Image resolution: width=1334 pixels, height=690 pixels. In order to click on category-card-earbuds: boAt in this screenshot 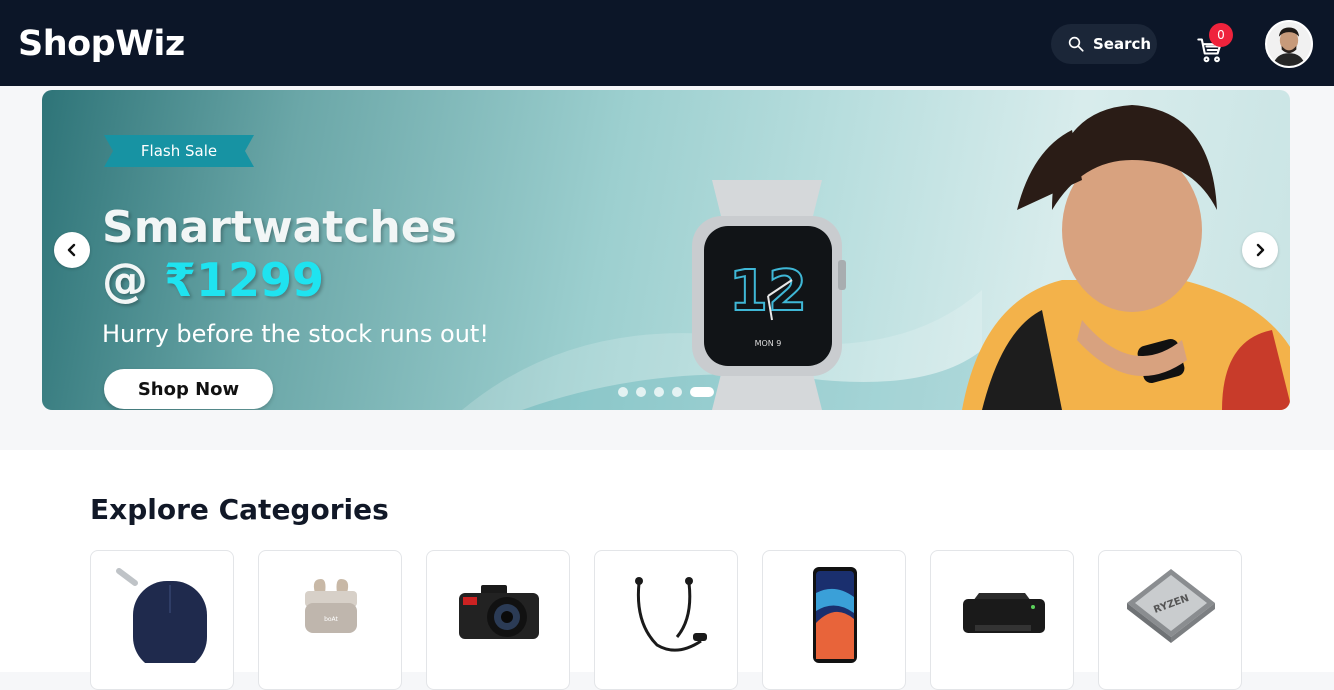, I will do `click(330, 620)`.